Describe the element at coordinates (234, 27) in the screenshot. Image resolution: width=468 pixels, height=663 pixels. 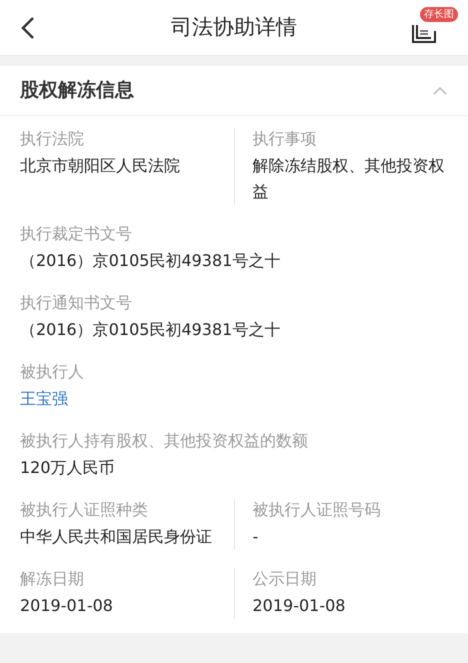
I see `page-title: 司法协助详情` at that location.